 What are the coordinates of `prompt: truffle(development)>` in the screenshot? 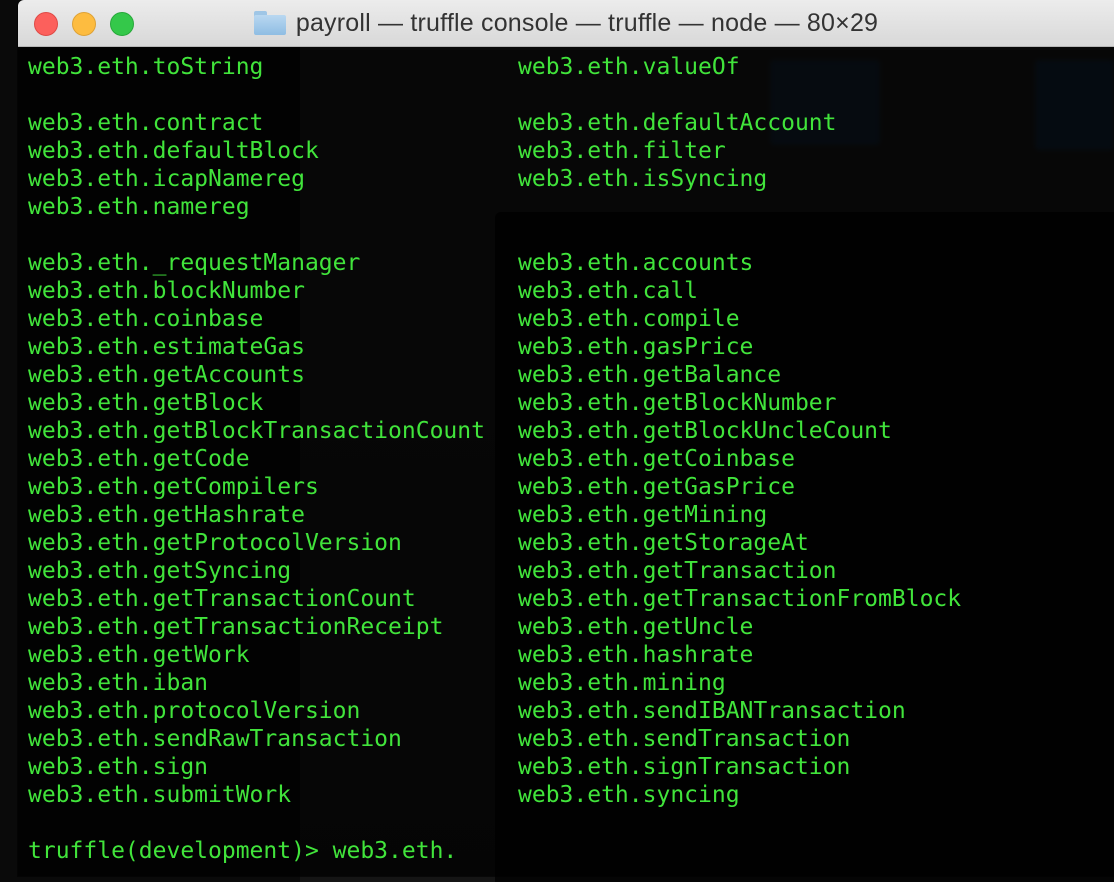 It's located at (180, 851).